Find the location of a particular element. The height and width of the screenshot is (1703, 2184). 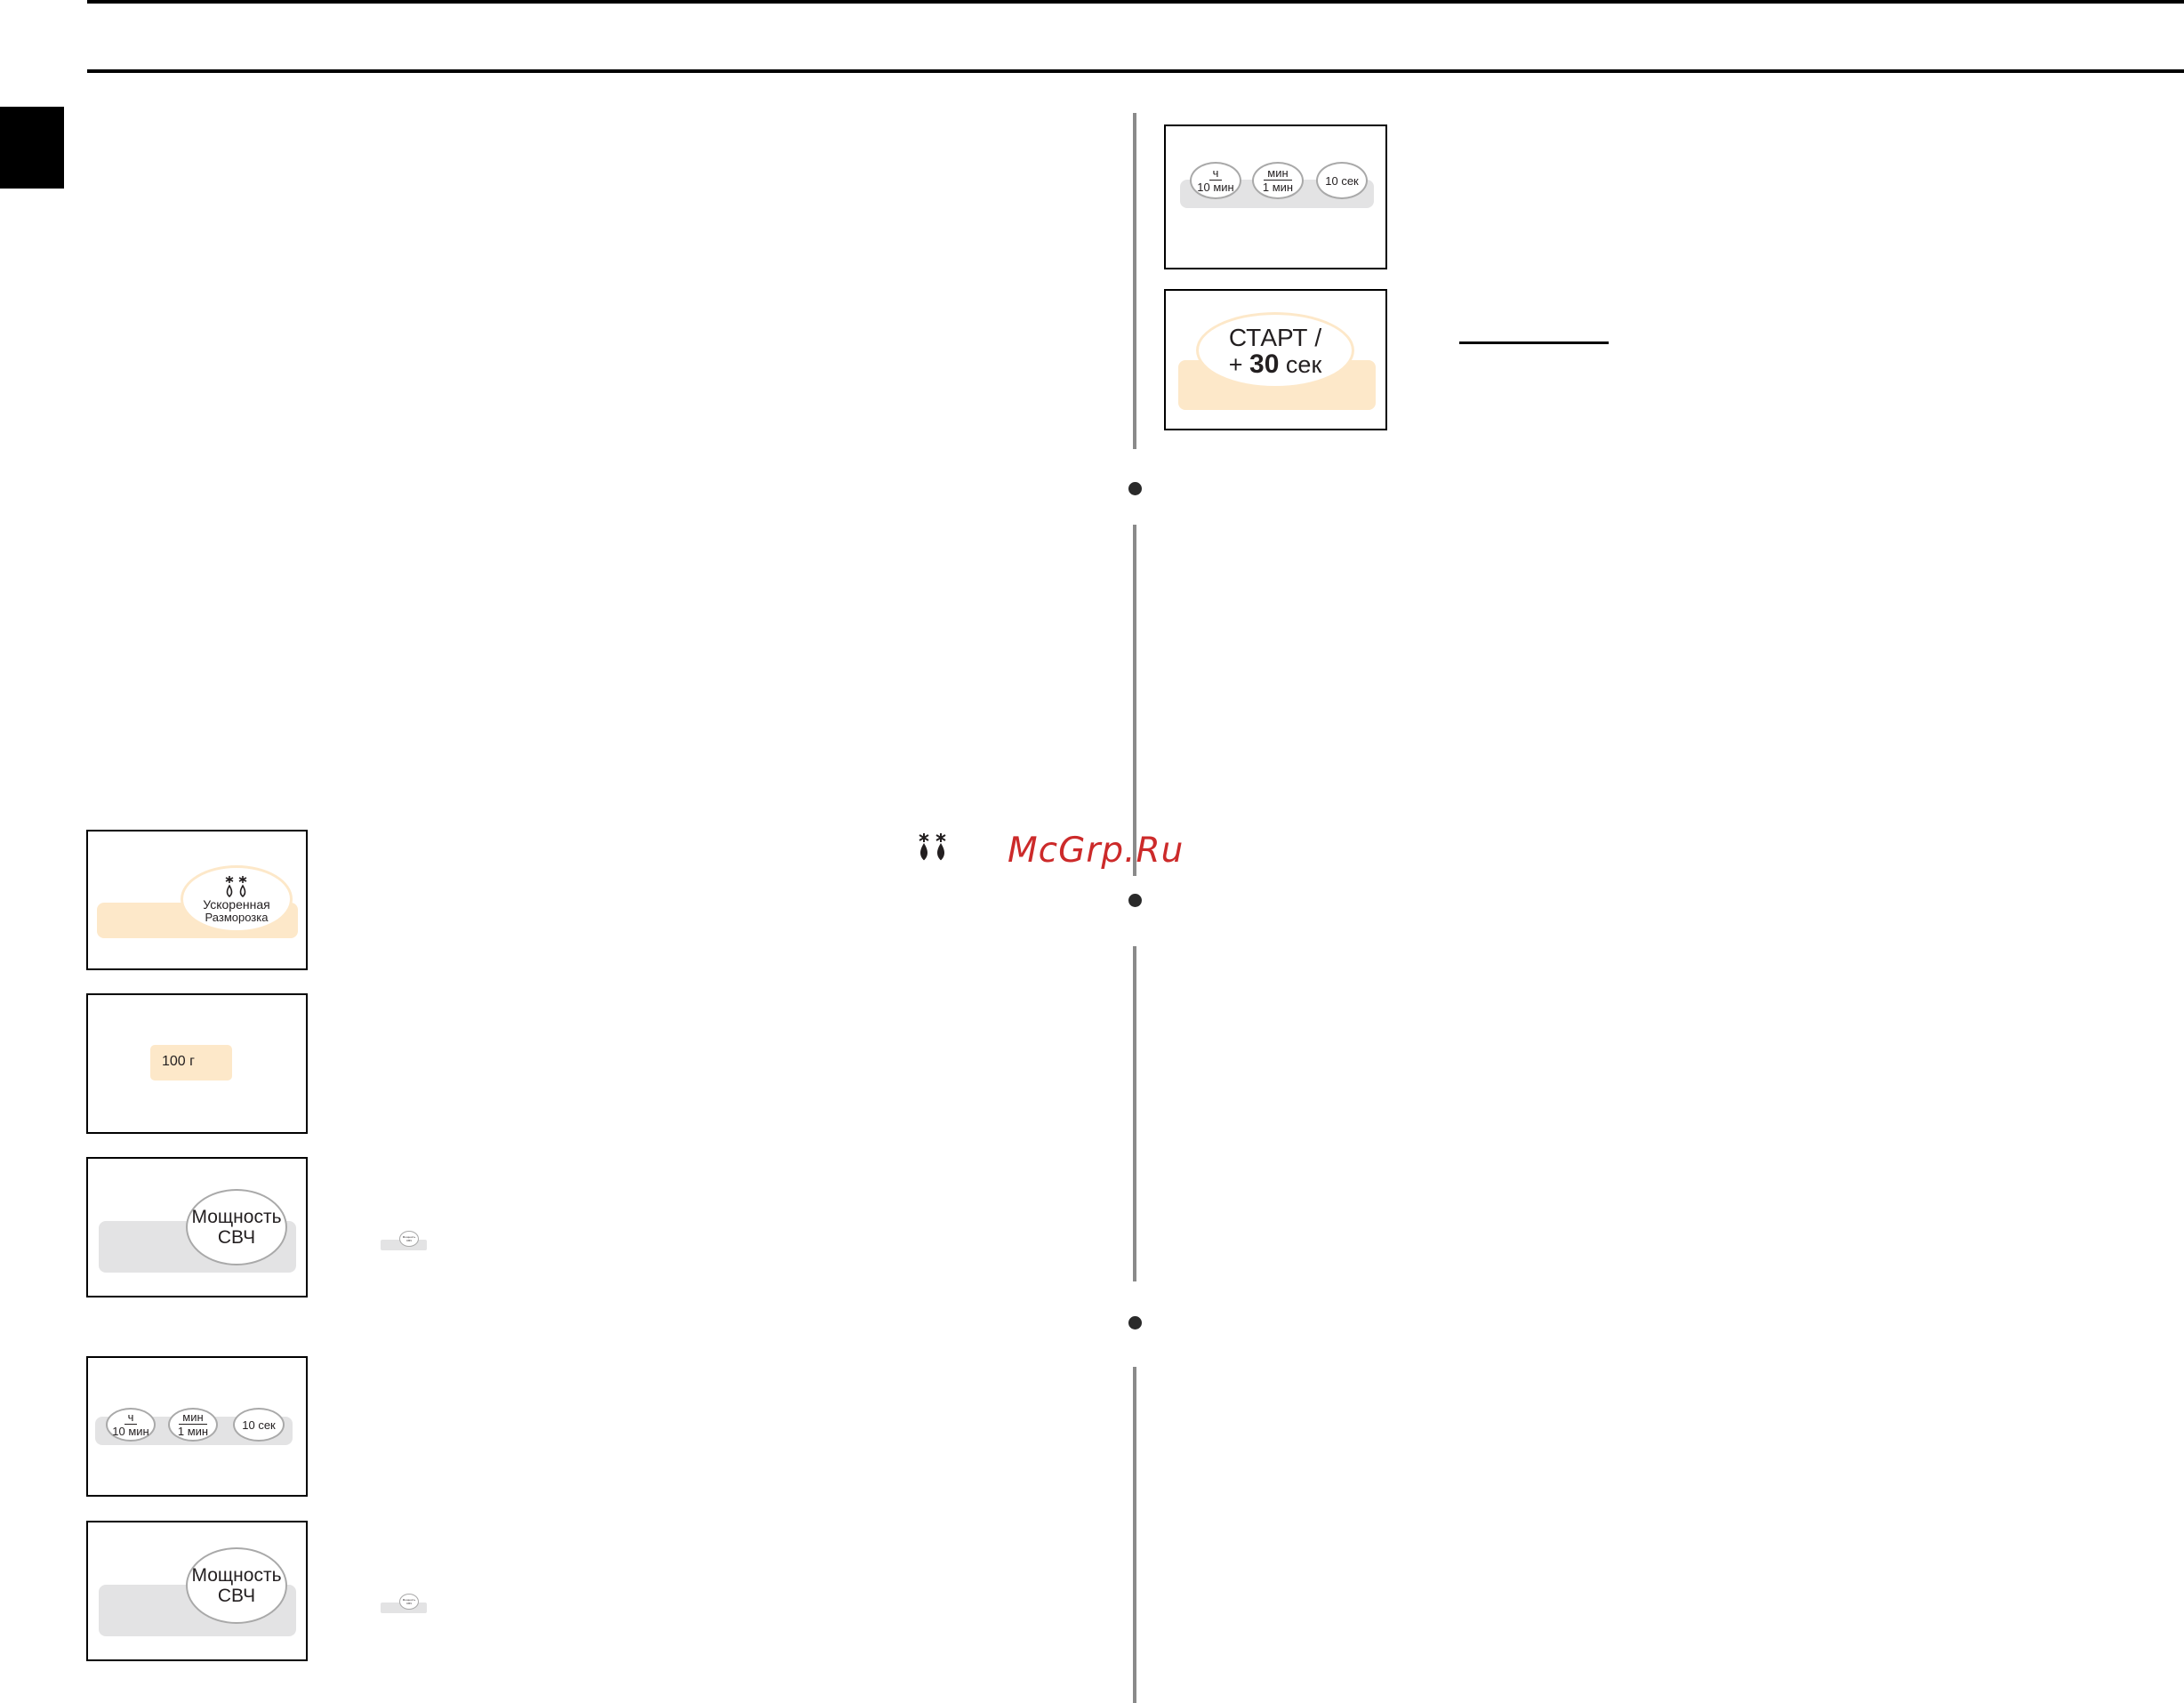

header-rule is located at coordinates (1135, 71).